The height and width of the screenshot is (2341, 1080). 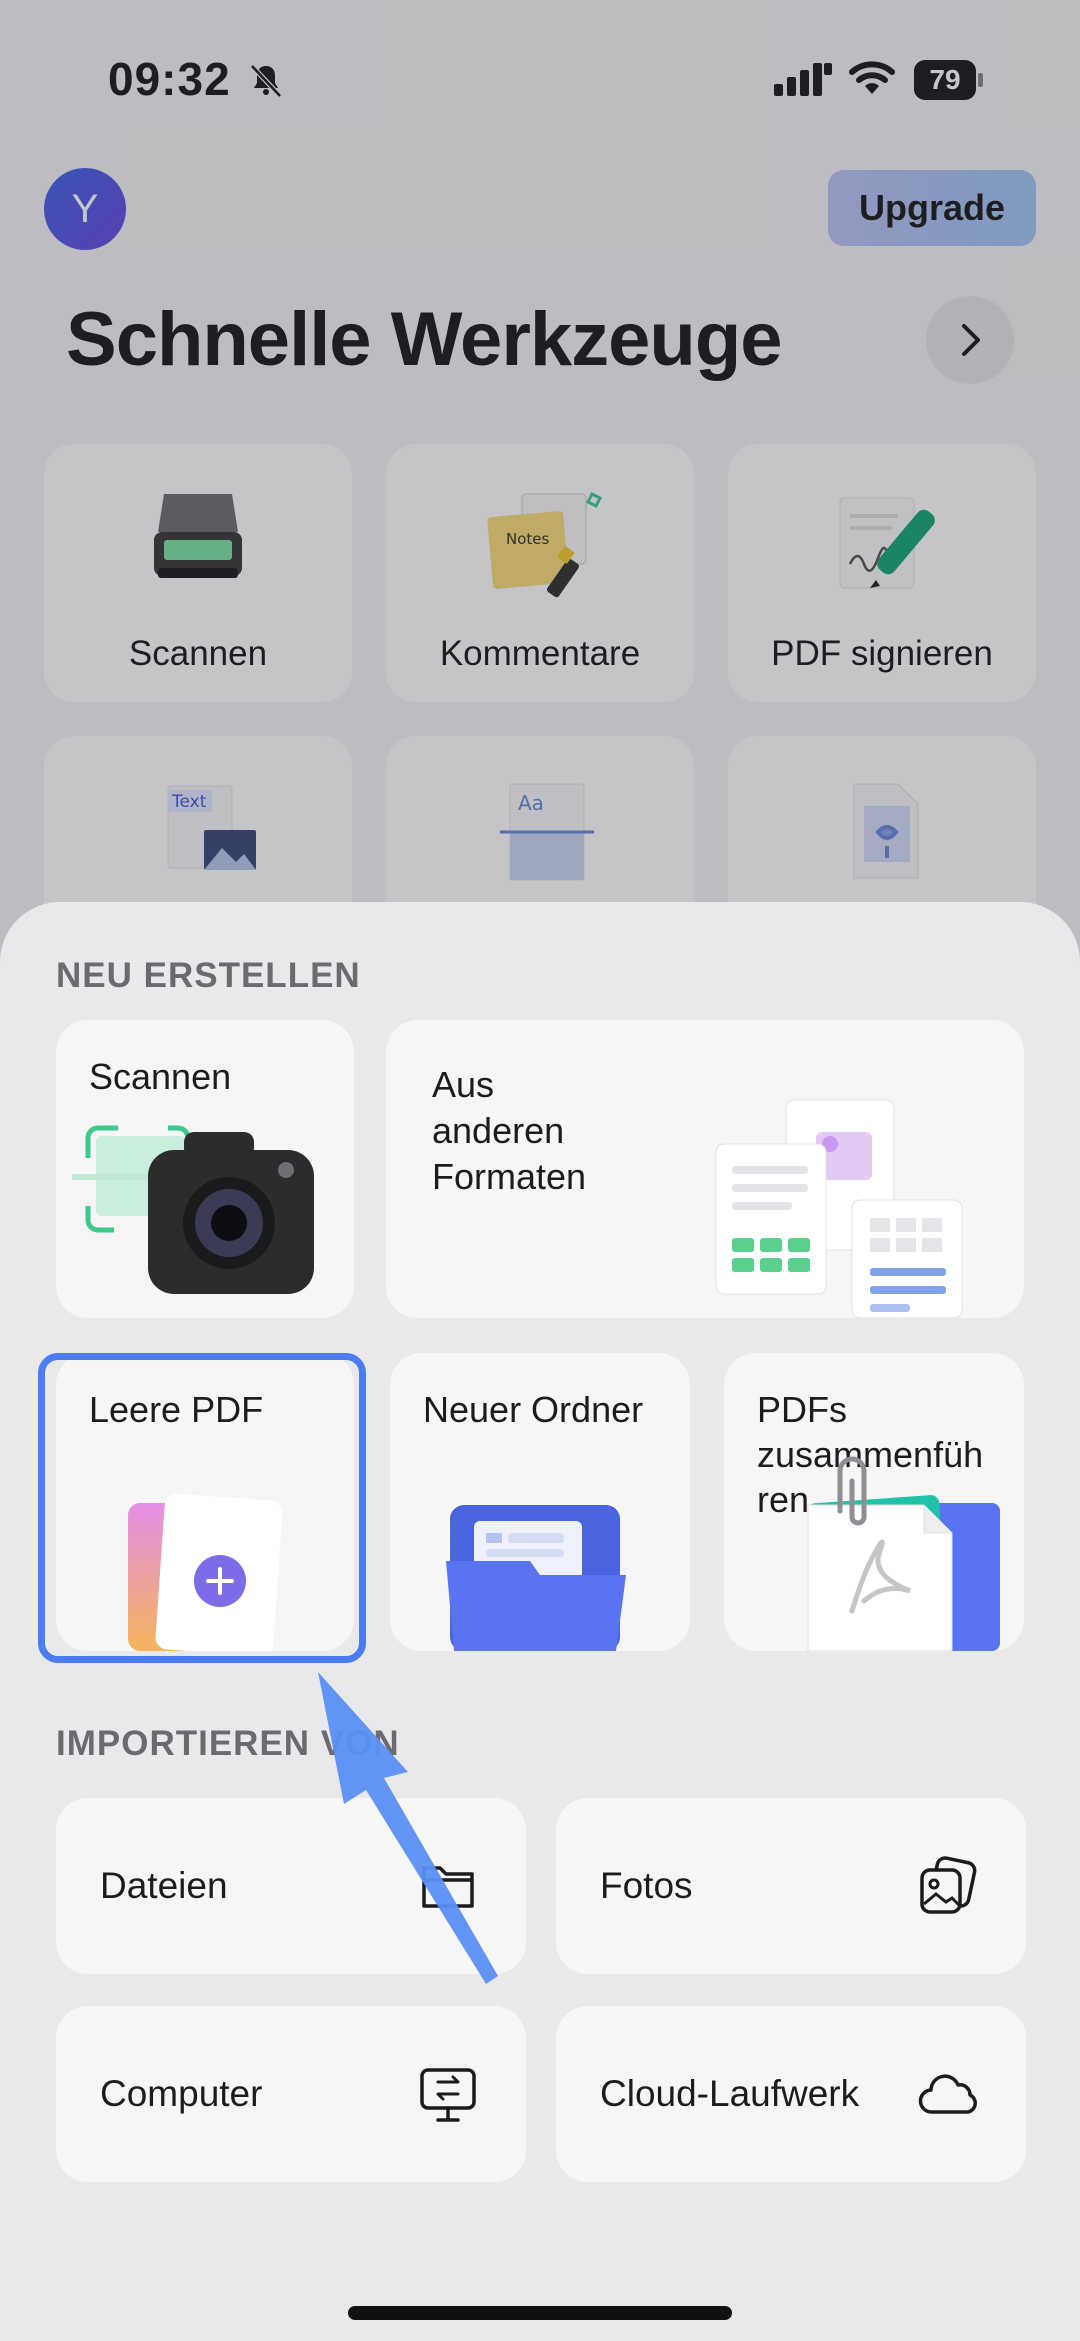 What do you see at coordinates (228, 1743) in the screenshot?
I see `import-section-heading: IMPORTIEREN VON` at bounding box center [228, 1743].